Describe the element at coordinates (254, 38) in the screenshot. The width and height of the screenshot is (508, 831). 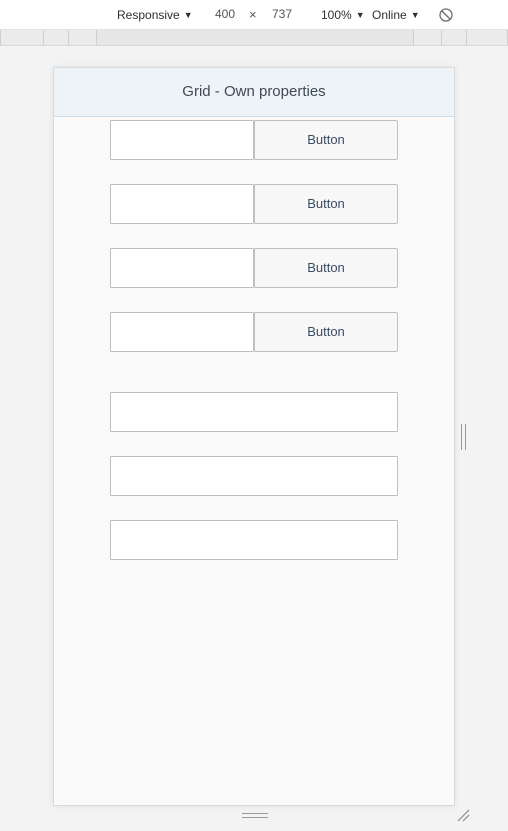
I see `media-query-ruler` at that location.